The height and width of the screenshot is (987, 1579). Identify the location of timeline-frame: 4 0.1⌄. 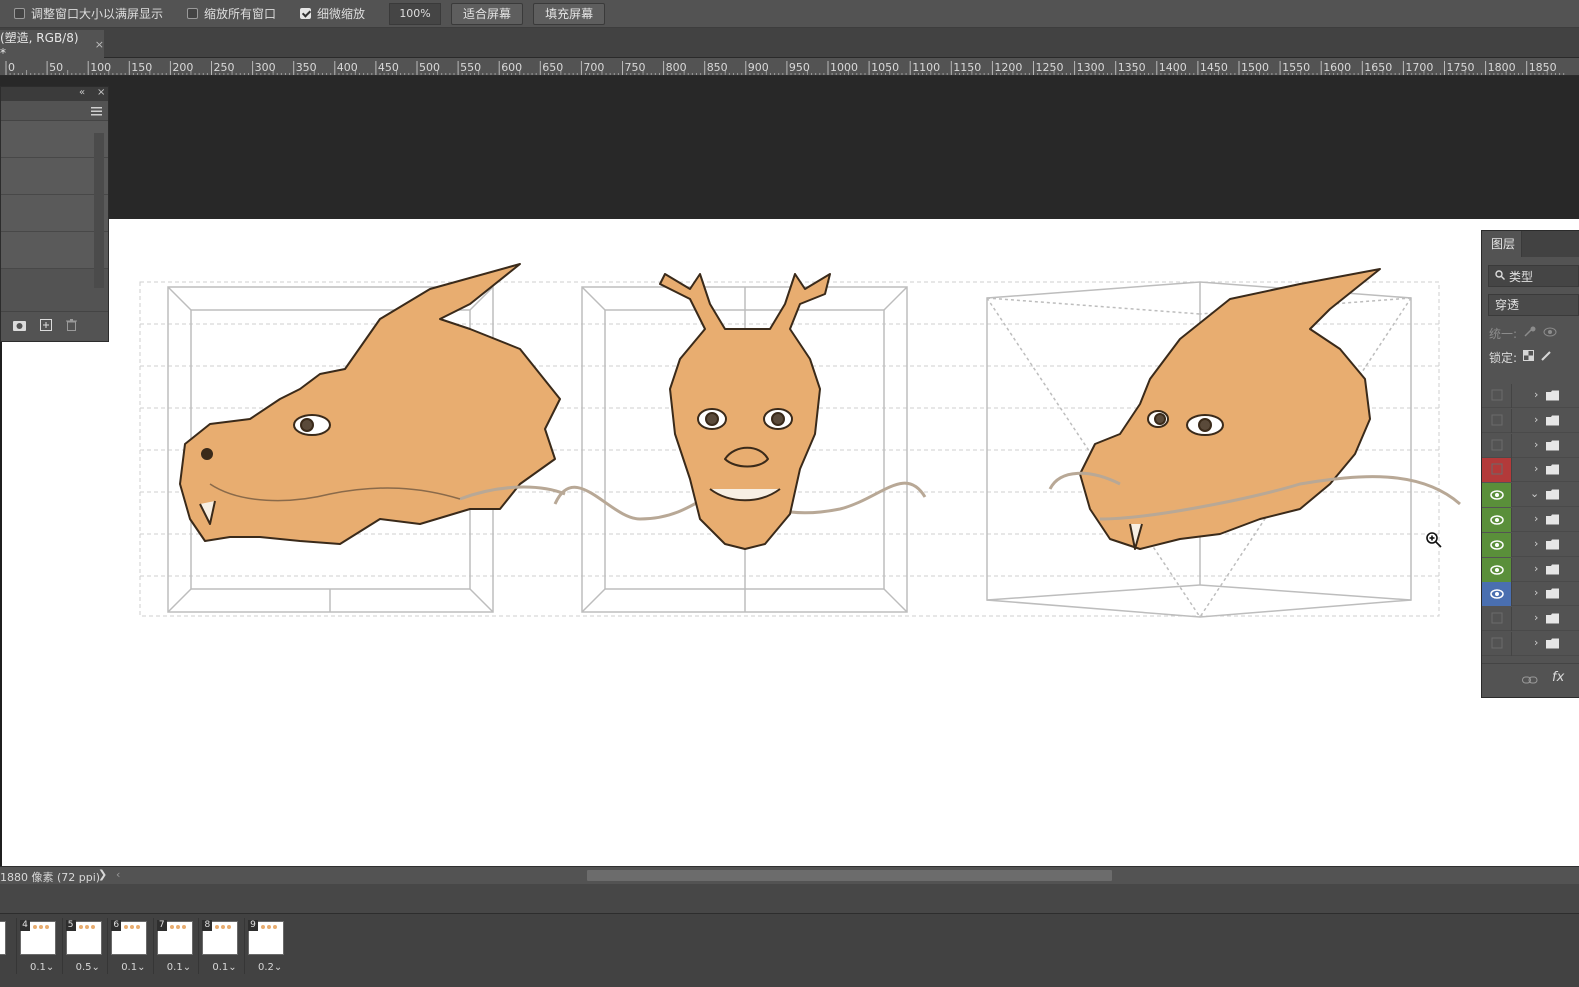
(39, 947).